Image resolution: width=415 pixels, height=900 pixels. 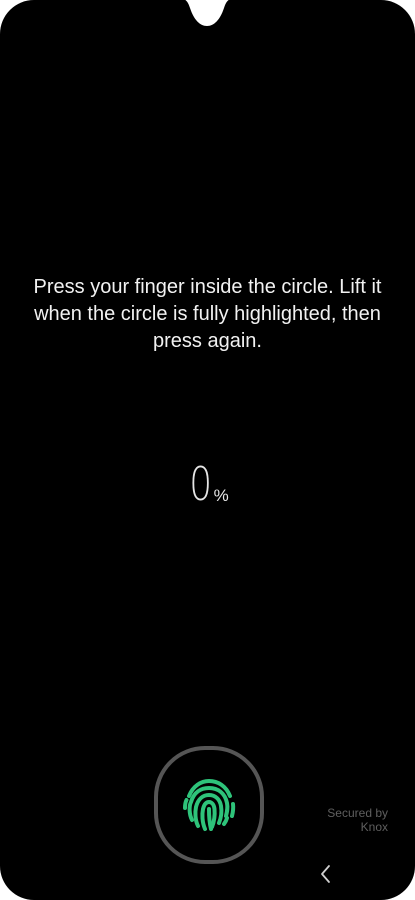 I want to click on chevron-left-icon, so click(x=325, y=874).